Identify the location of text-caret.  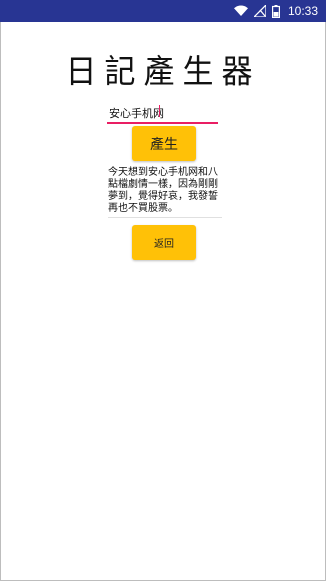
(159, 111).